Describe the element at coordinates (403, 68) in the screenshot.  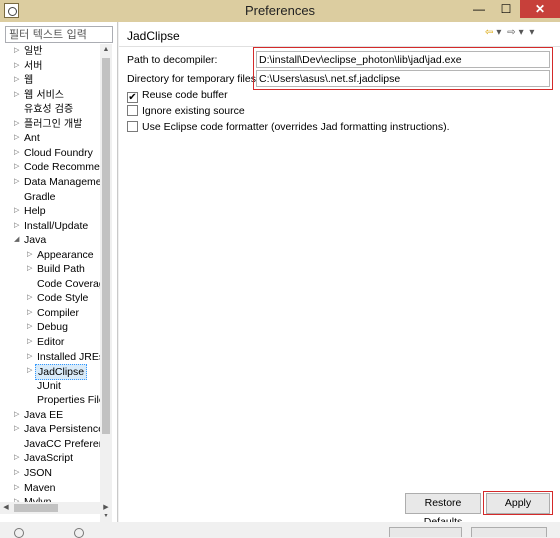
I see `highlight-box-fields` at that location.